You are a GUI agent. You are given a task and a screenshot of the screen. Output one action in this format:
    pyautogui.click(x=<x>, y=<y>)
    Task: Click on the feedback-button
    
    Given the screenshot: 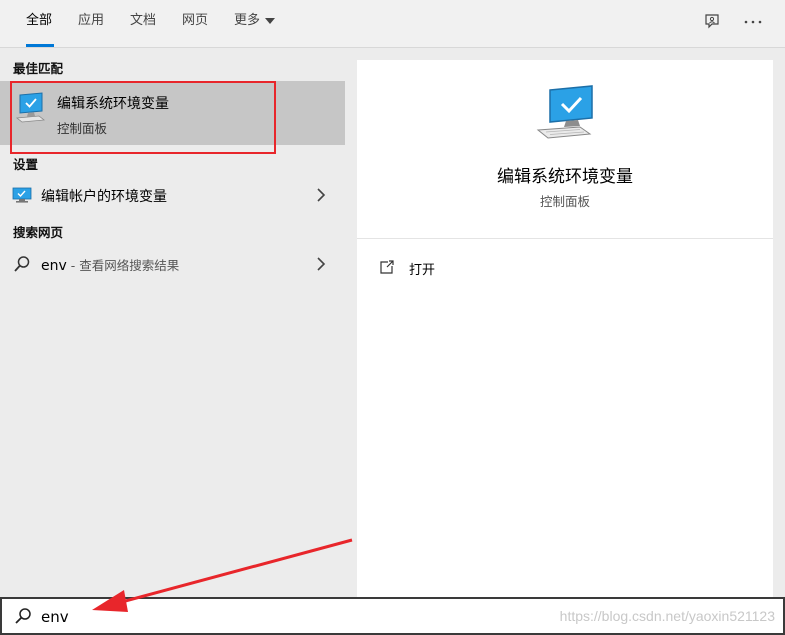 What is the action you would take?
    pyautogui.click(x=712, y=22)
    